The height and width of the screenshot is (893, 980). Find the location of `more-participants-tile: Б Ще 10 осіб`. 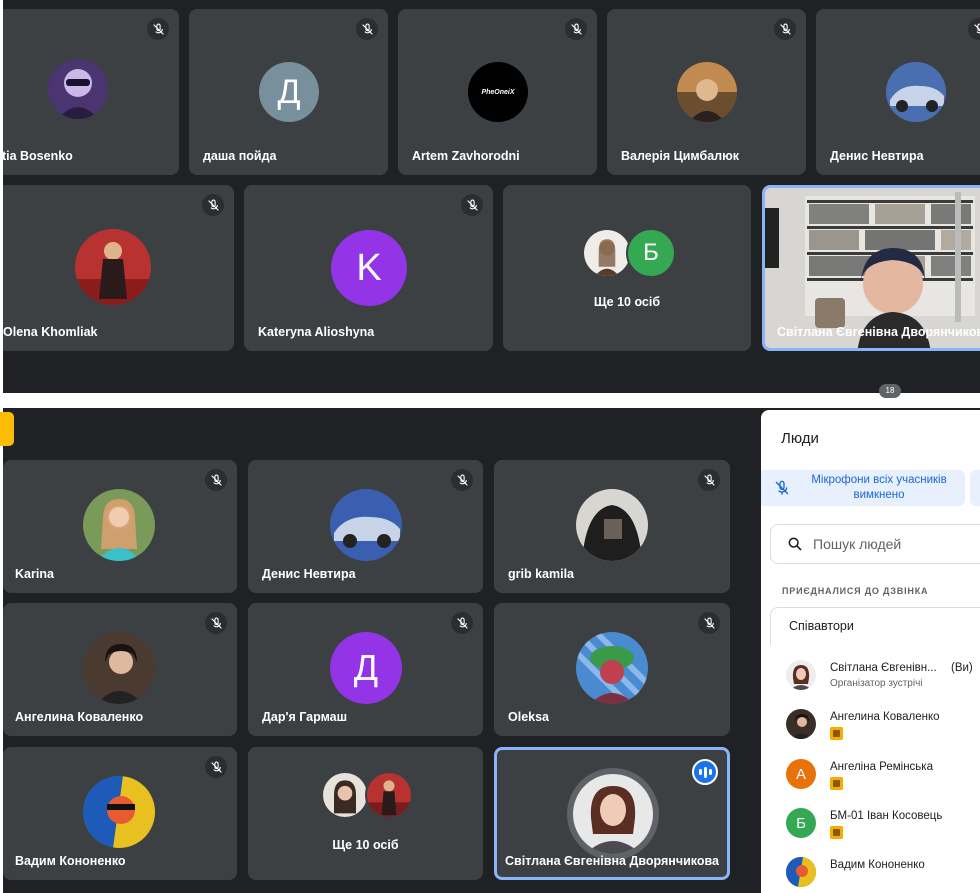

more-participants-tile: Б Ще 10 осіб is located at coordinates (627, 268).